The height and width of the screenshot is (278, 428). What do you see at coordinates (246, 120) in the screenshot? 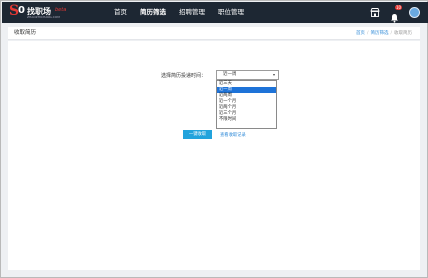
I see `dropdown-option: 不限时间` at bounding box center [246, 120].